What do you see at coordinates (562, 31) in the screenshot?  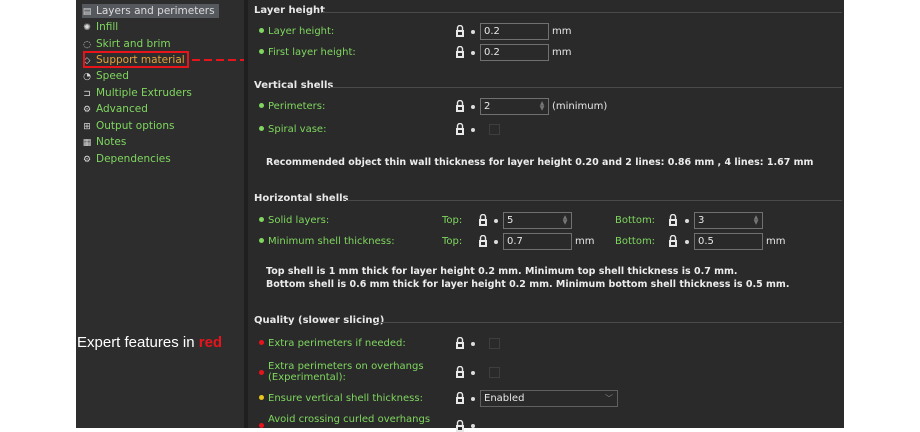 I see `layer-height-unit: mm` at bounding box center [562, 31].